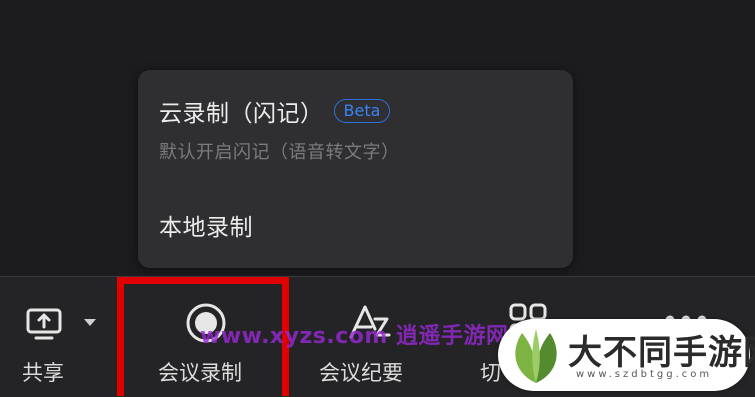 Image resolution: width=755 pixels, height=397 pixels. I want to click on cloud-recording-title: 云录制（闪记）, so click(241, 114).